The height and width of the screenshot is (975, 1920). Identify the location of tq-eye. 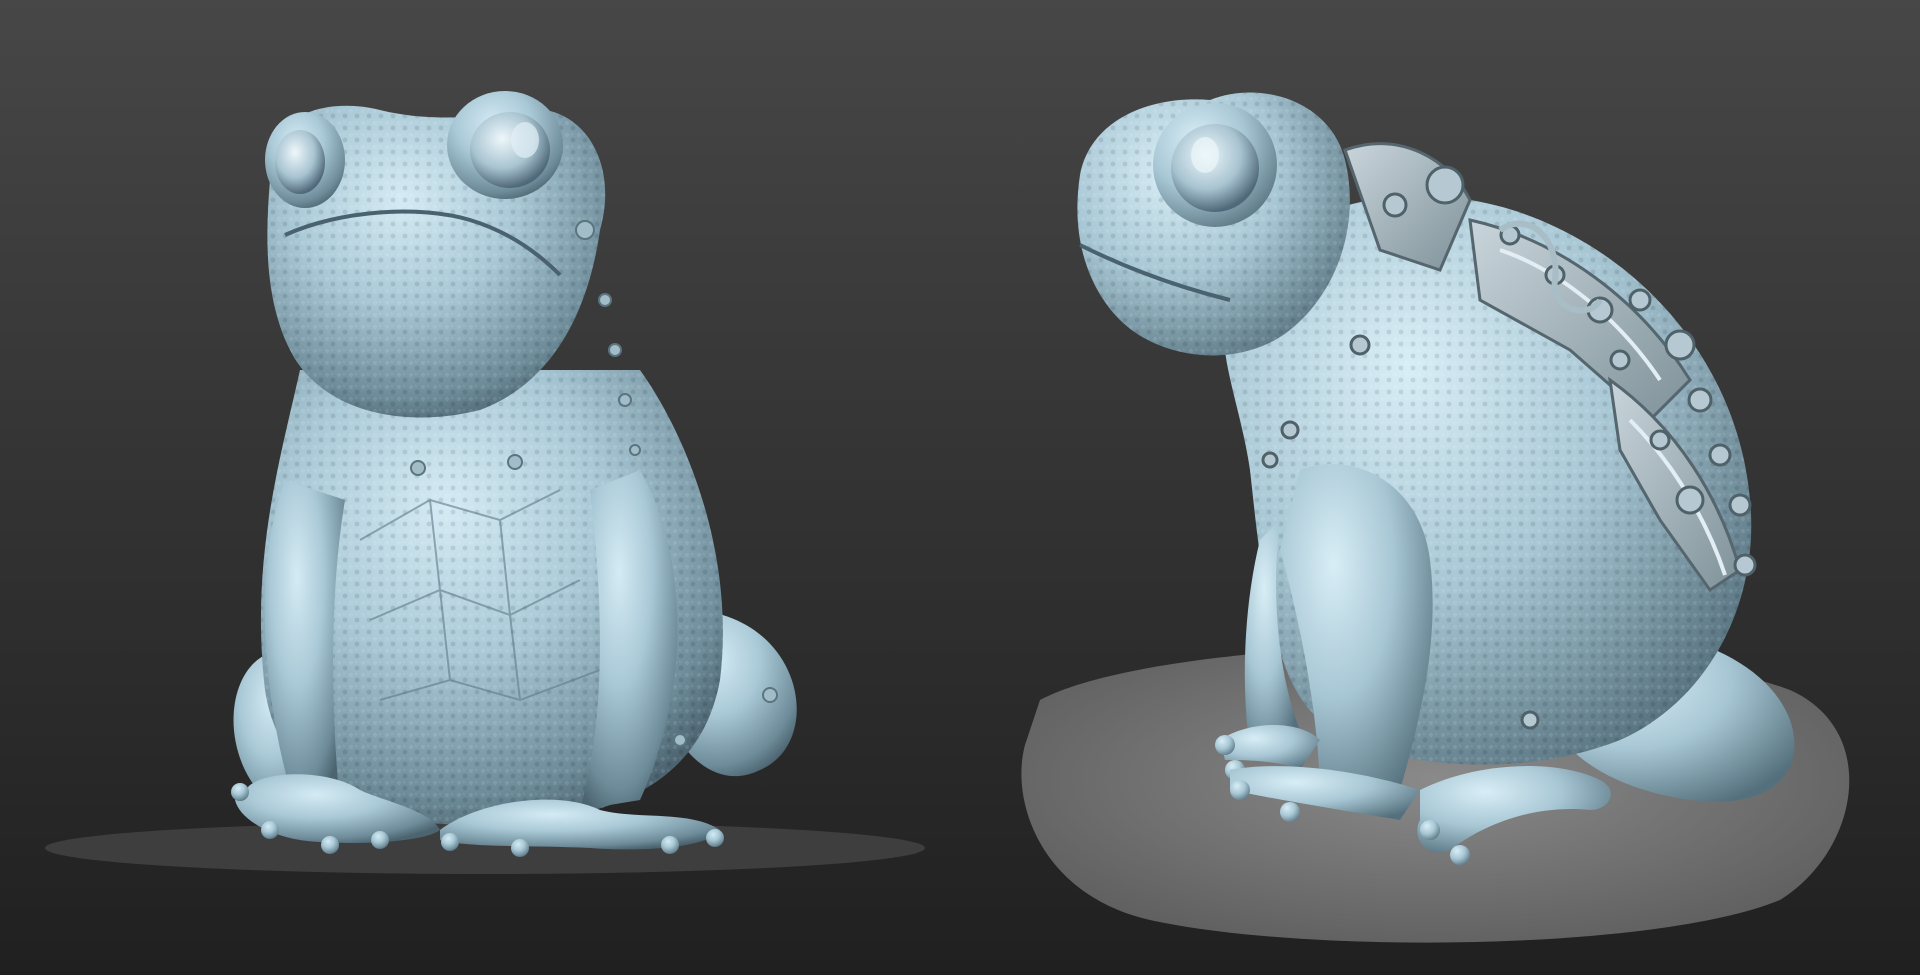
(1215, 165).